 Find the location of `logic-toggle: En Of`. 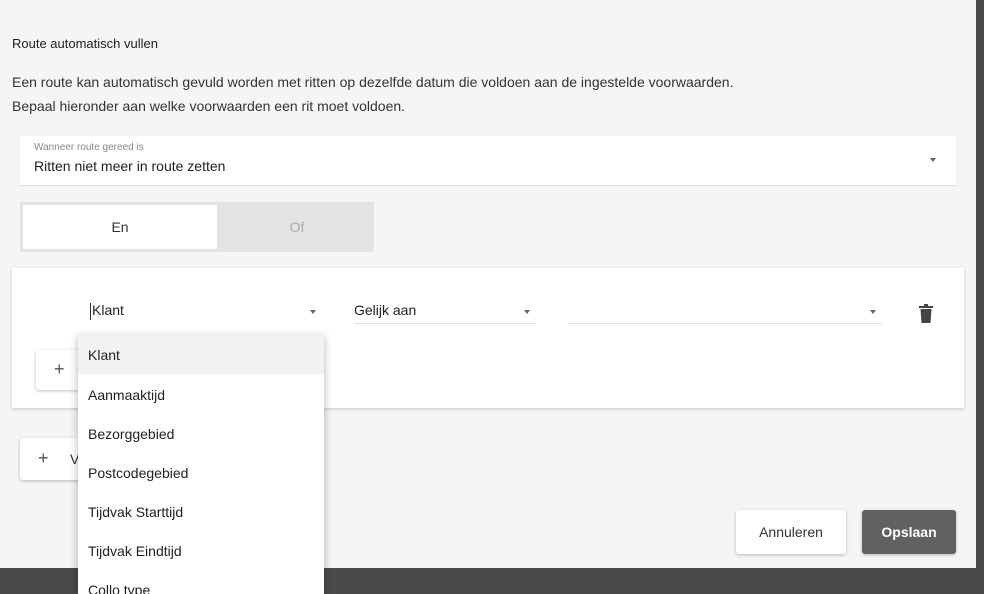

logic-toggle: En Of is located at coordinates (197, 227).